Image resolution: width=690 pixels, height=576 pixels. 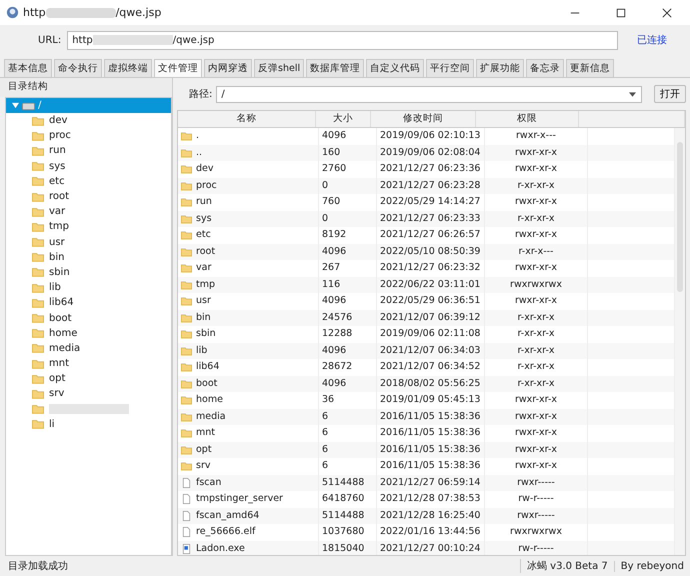 I want to click on tab: 反弹shell, so click(x=279, y=68).